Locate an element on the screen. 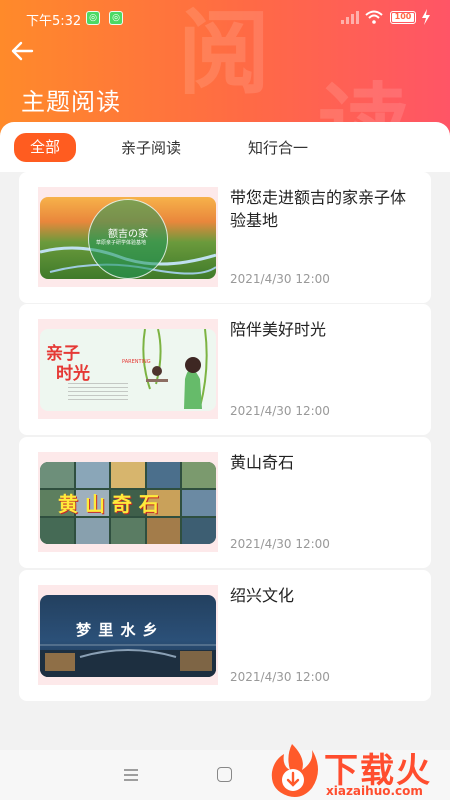  tab-parent-child-reading: 亲子阅读 is located at coordinates (151, 148).